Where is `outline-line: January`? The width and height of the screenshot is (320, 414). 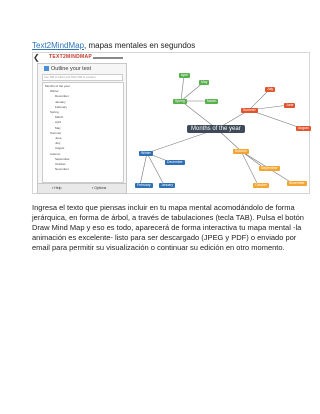 outline-line: January is located at coordinates (60, 101).